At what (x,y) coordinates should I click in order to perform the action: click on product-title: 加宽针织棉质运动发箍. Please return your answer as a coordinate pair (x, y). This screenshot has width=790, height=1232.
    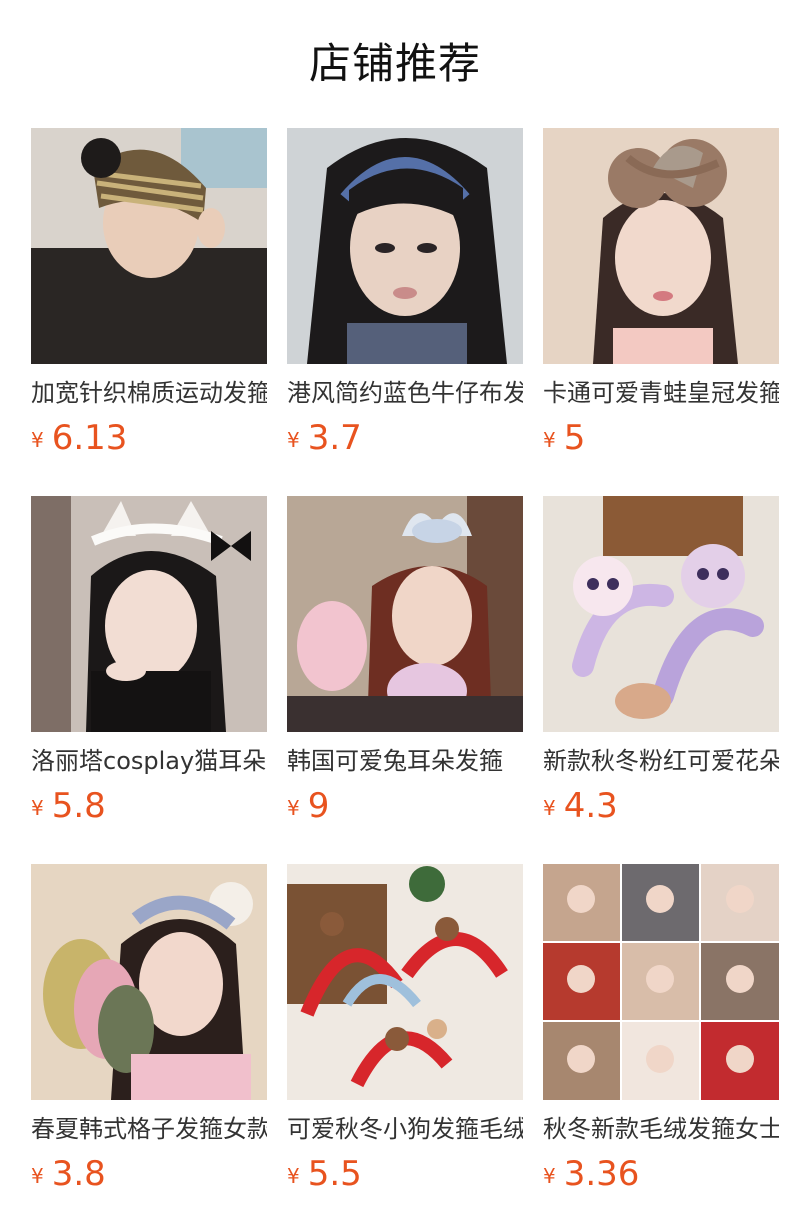
    Looking at the image, I should click on (149, 393).